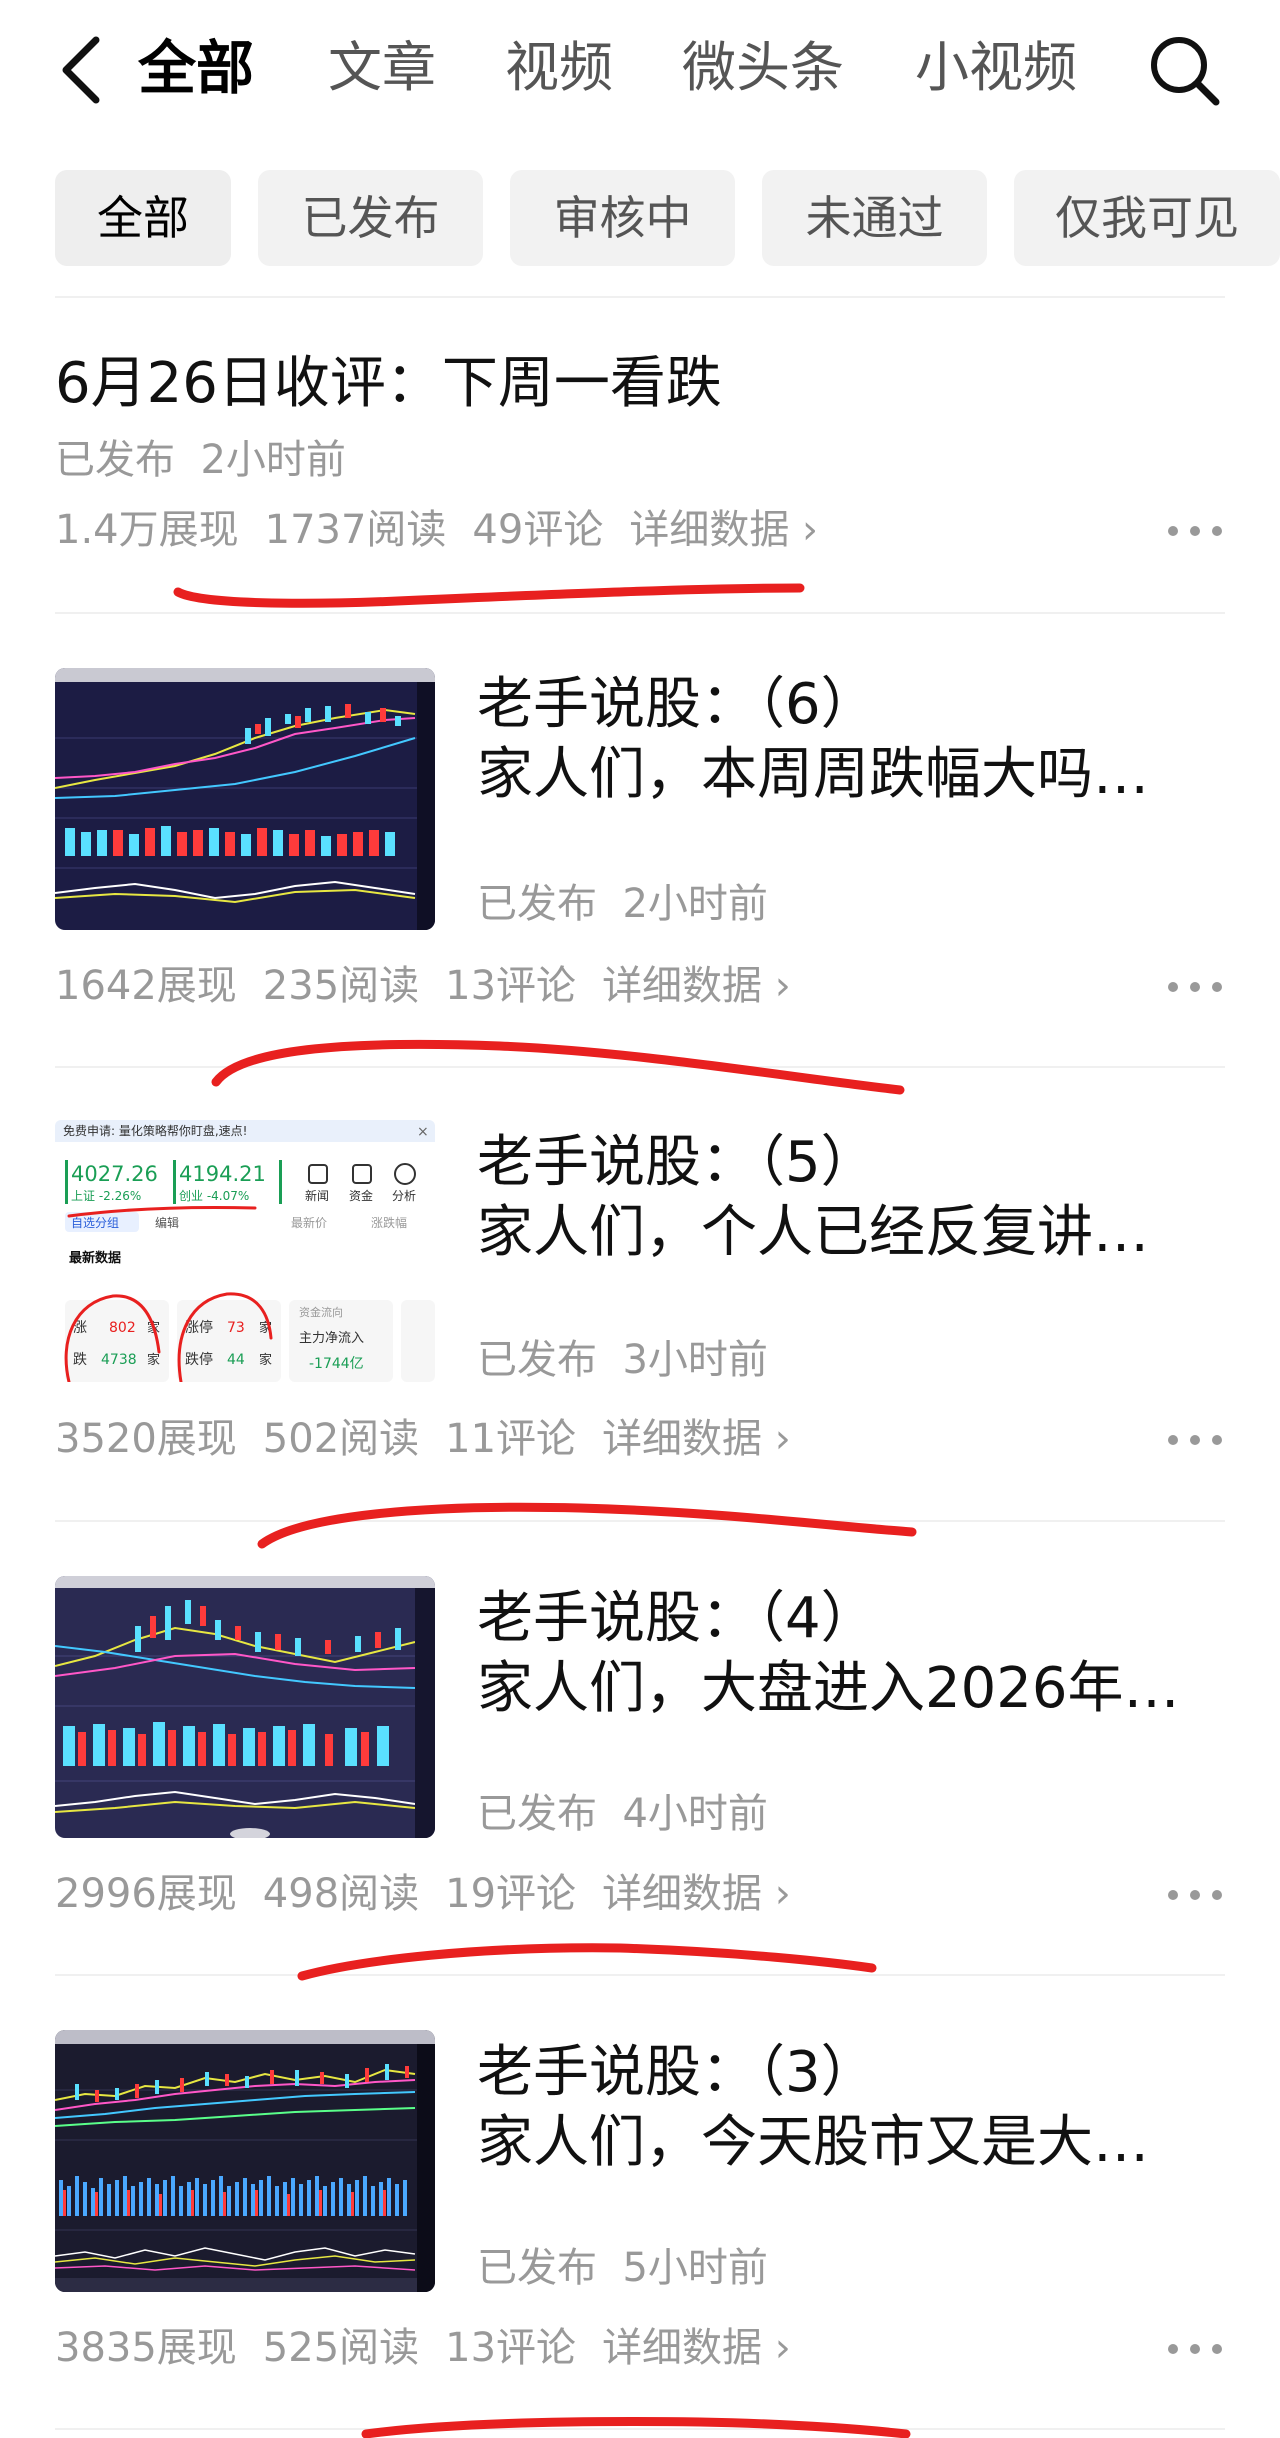 This screenshot has height=2438, width=1280. I want to click on post-meta: 已发布 5小时前, so click(622, 2268).